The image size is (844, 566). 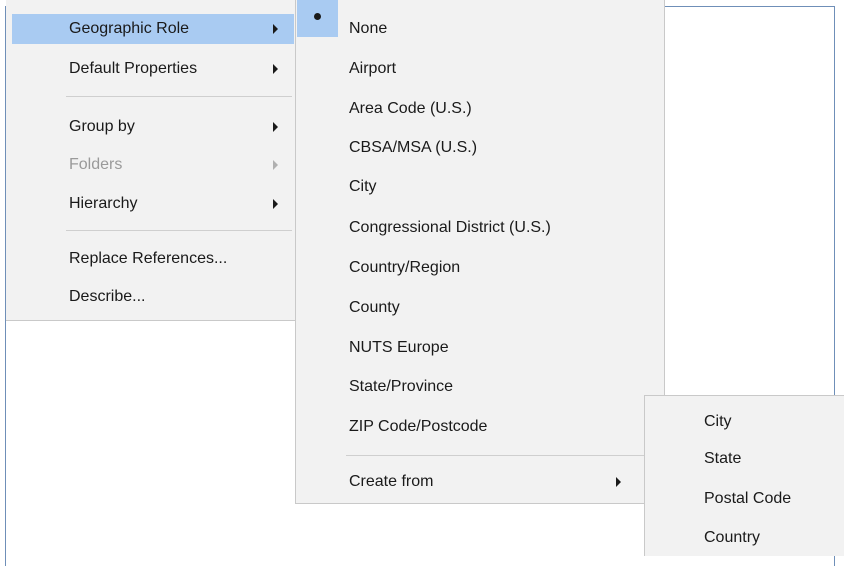 What do you see at coordinates (374, 307) in the screenshot?
I see `menu-item-label: County` at bounding box center [374, 307].